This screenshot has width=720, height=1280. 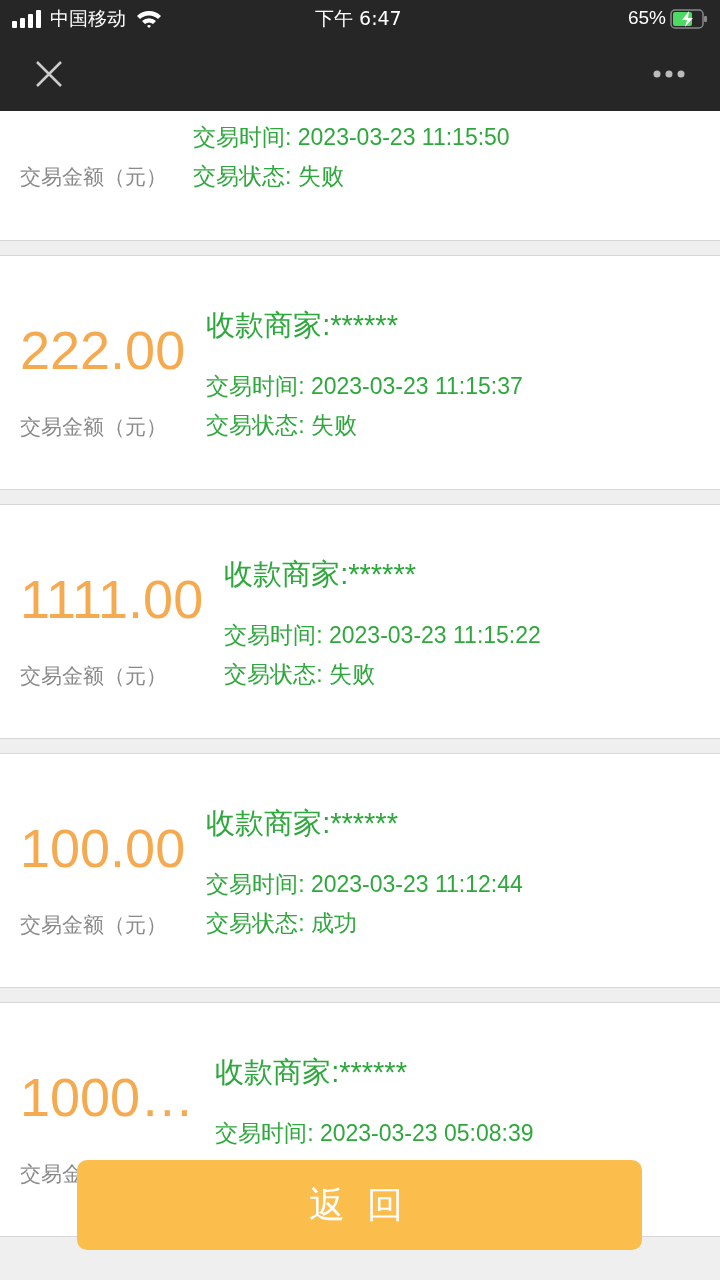 I want to click on signal-icon, so click(x=28, y=18).